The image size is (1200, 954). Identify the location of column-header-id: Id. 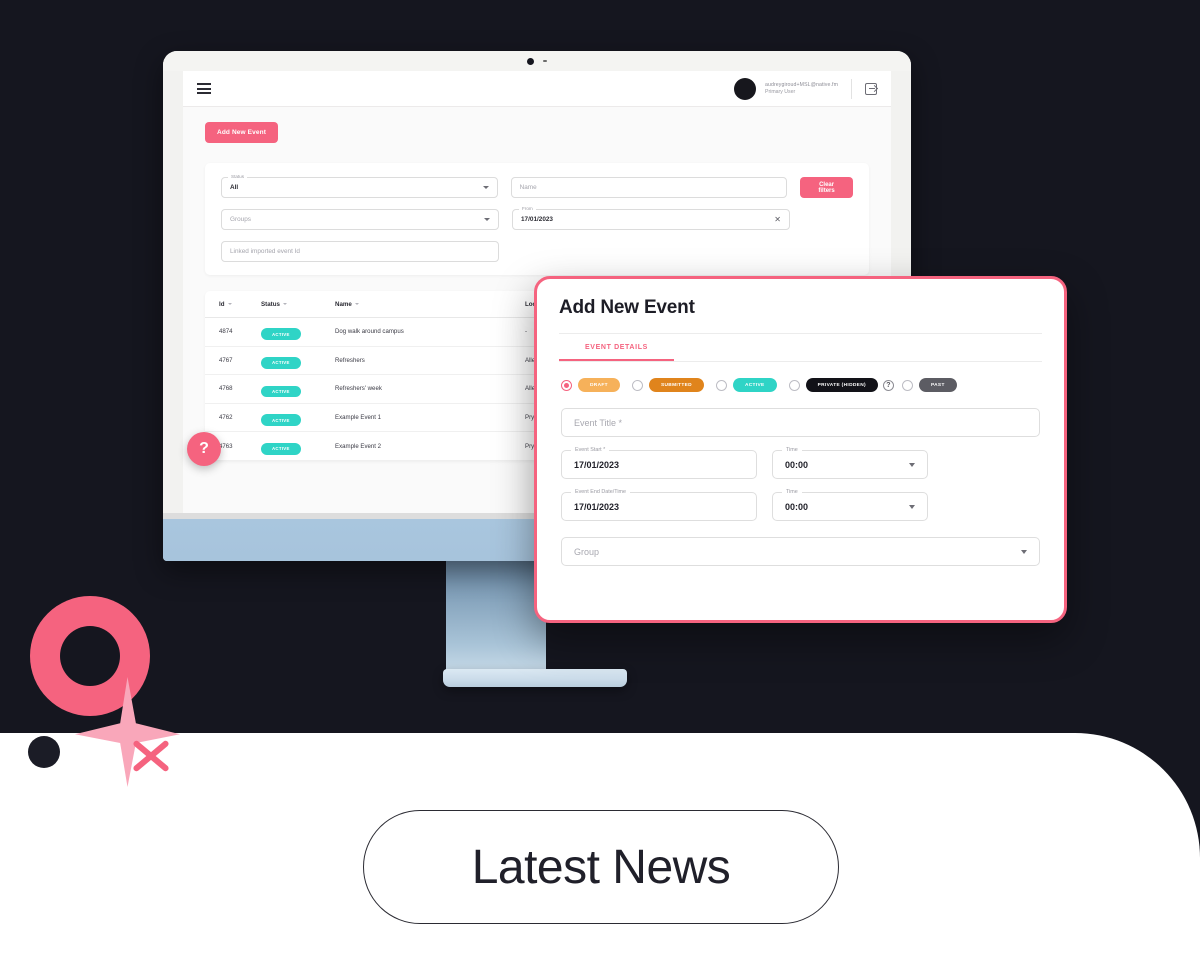
(240, 304).